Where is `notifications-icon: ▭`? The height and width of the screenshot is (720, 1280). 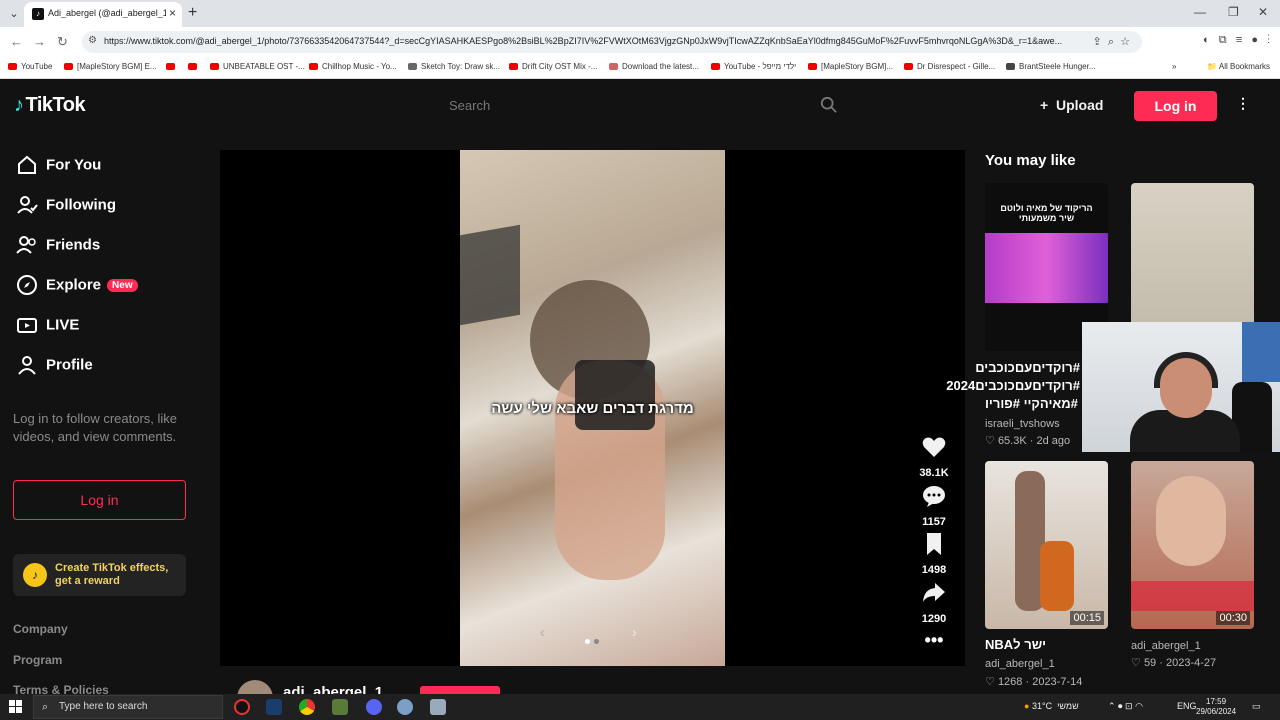 notifications-icon: ▭ is located at coordinates (1256, 706).